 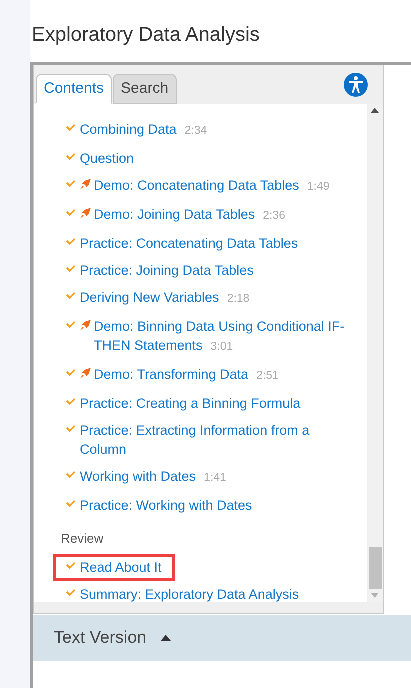 I want to click on lesson-title: Practice: Extracting Information from a Column, so click(x=195, y=440).